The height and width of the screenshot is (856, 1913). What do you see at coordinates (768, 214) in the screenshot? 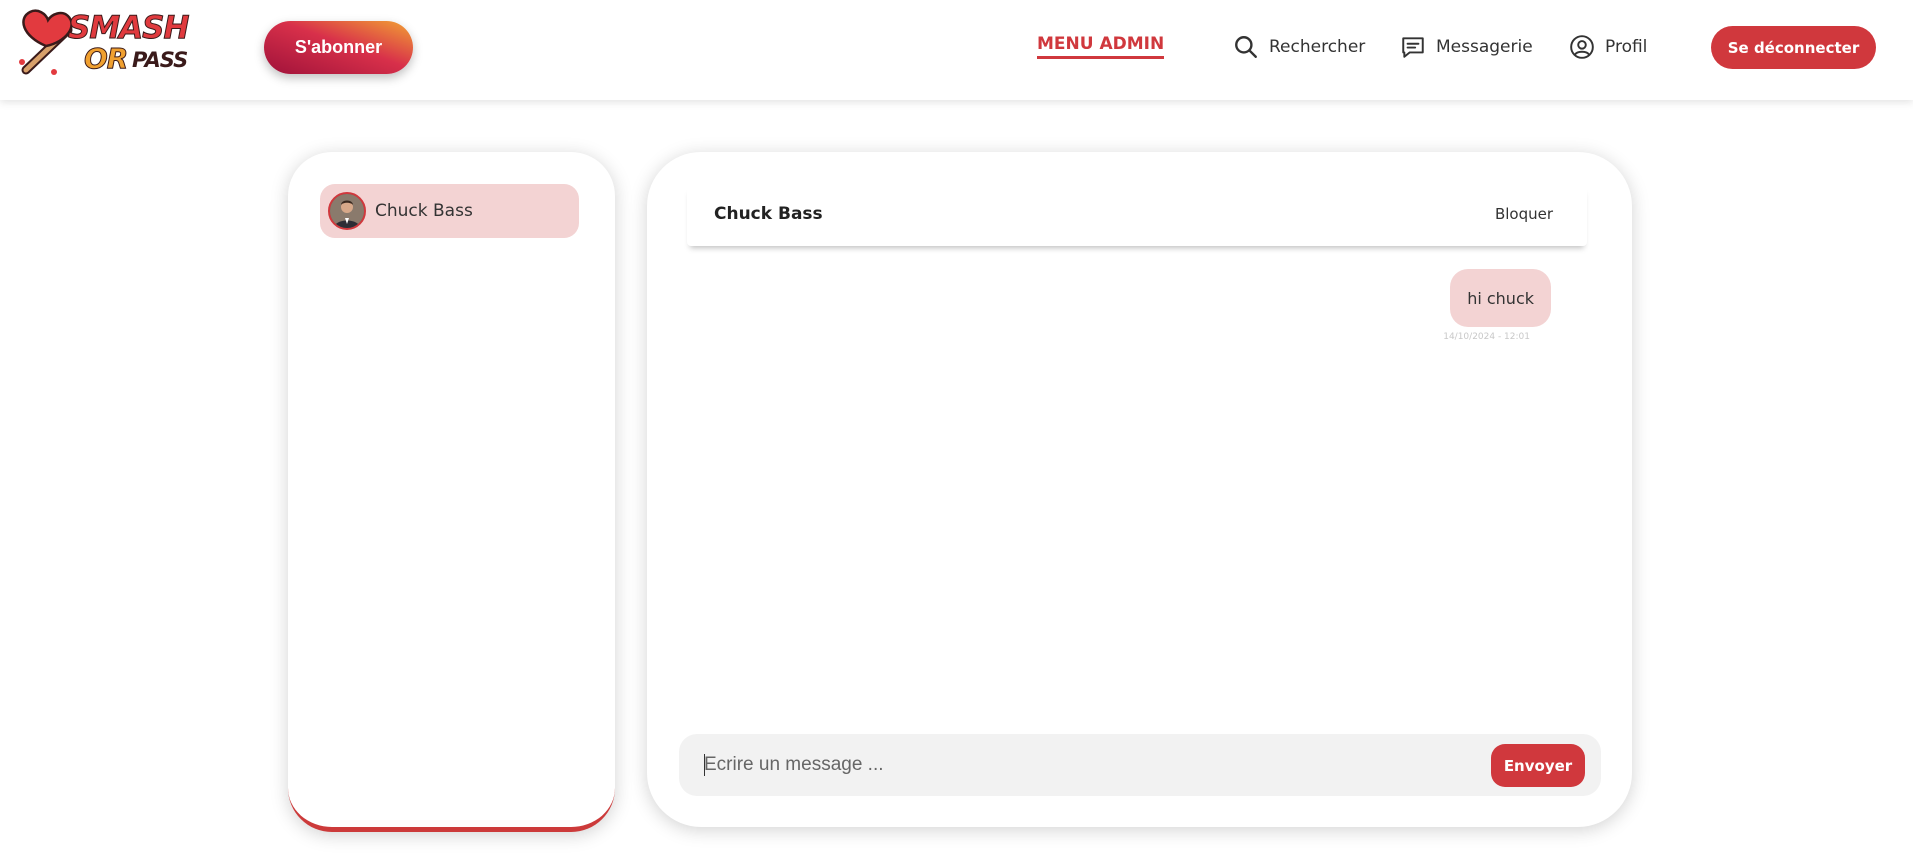
I see `chat-contact-name: Chuck Bass` at bounding box center [768, 214].